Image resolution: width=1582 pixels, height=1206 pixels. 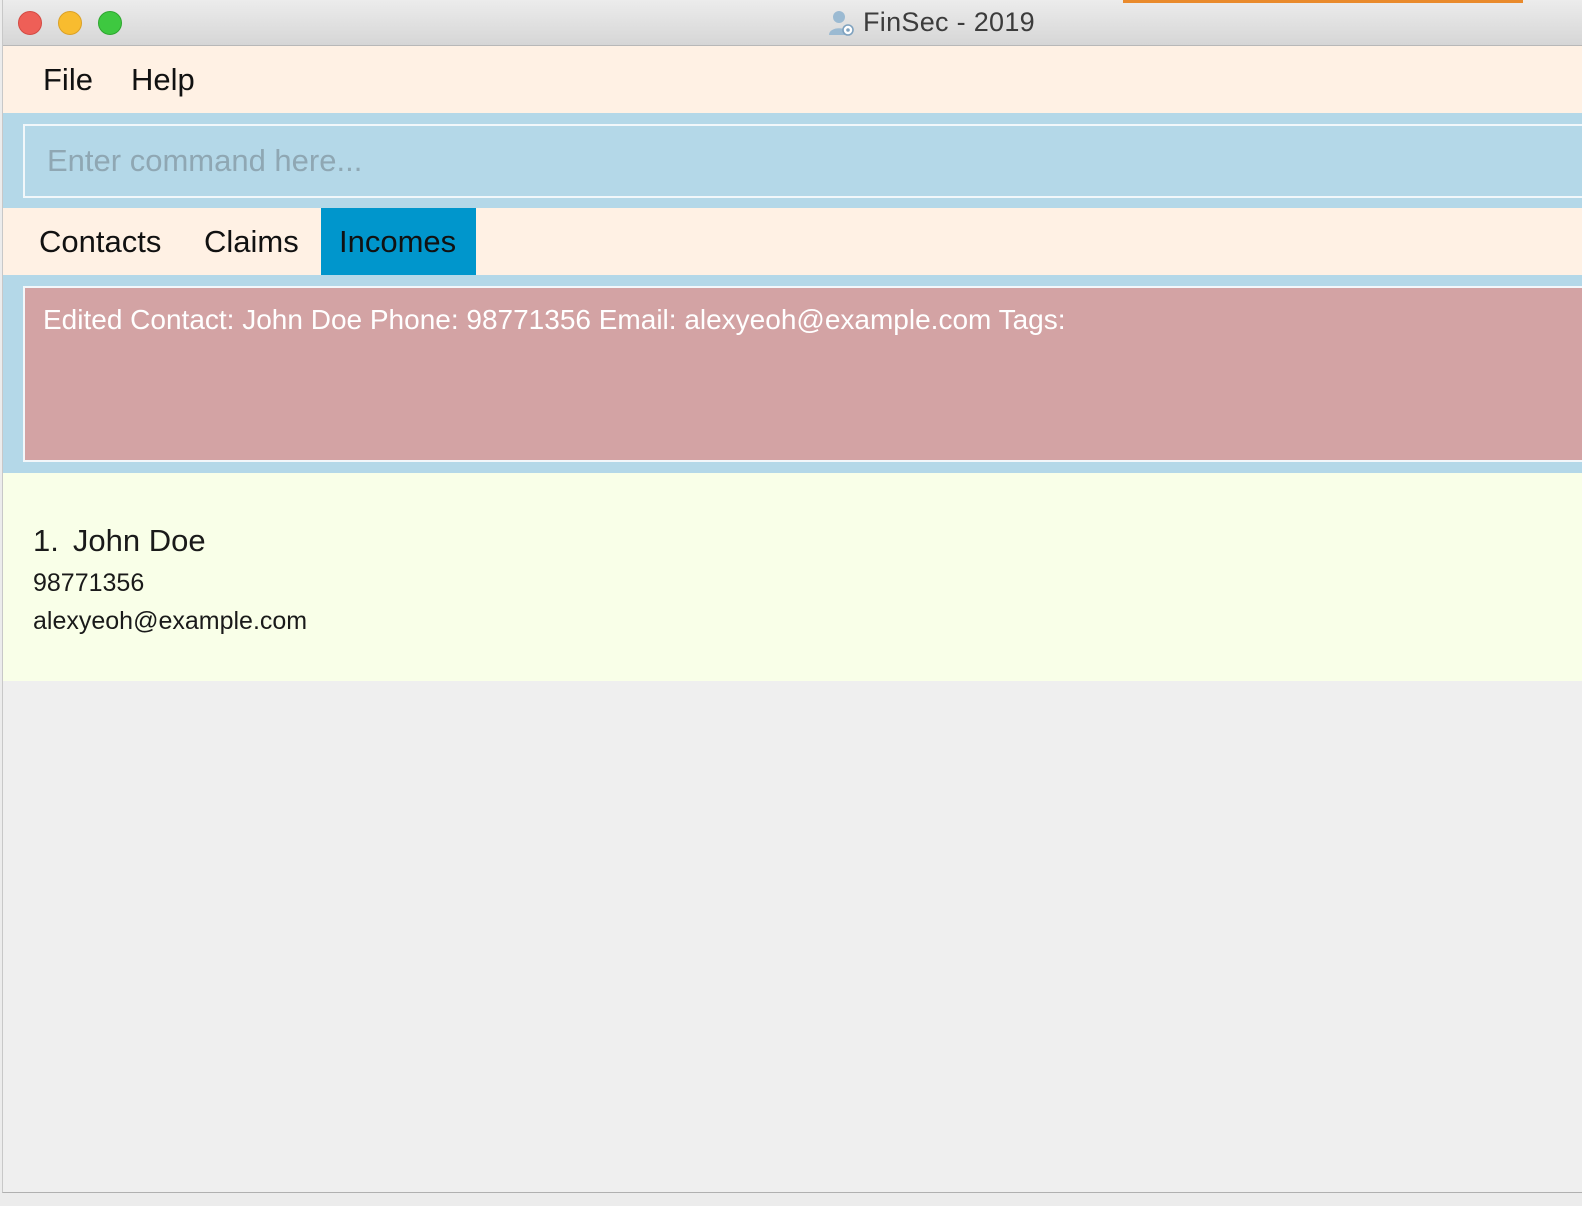 What do you see at coordinates (170, 621) in the screenshot?
I see `card-email: alexyeoh@example.com` at bounding box center [170, 621].